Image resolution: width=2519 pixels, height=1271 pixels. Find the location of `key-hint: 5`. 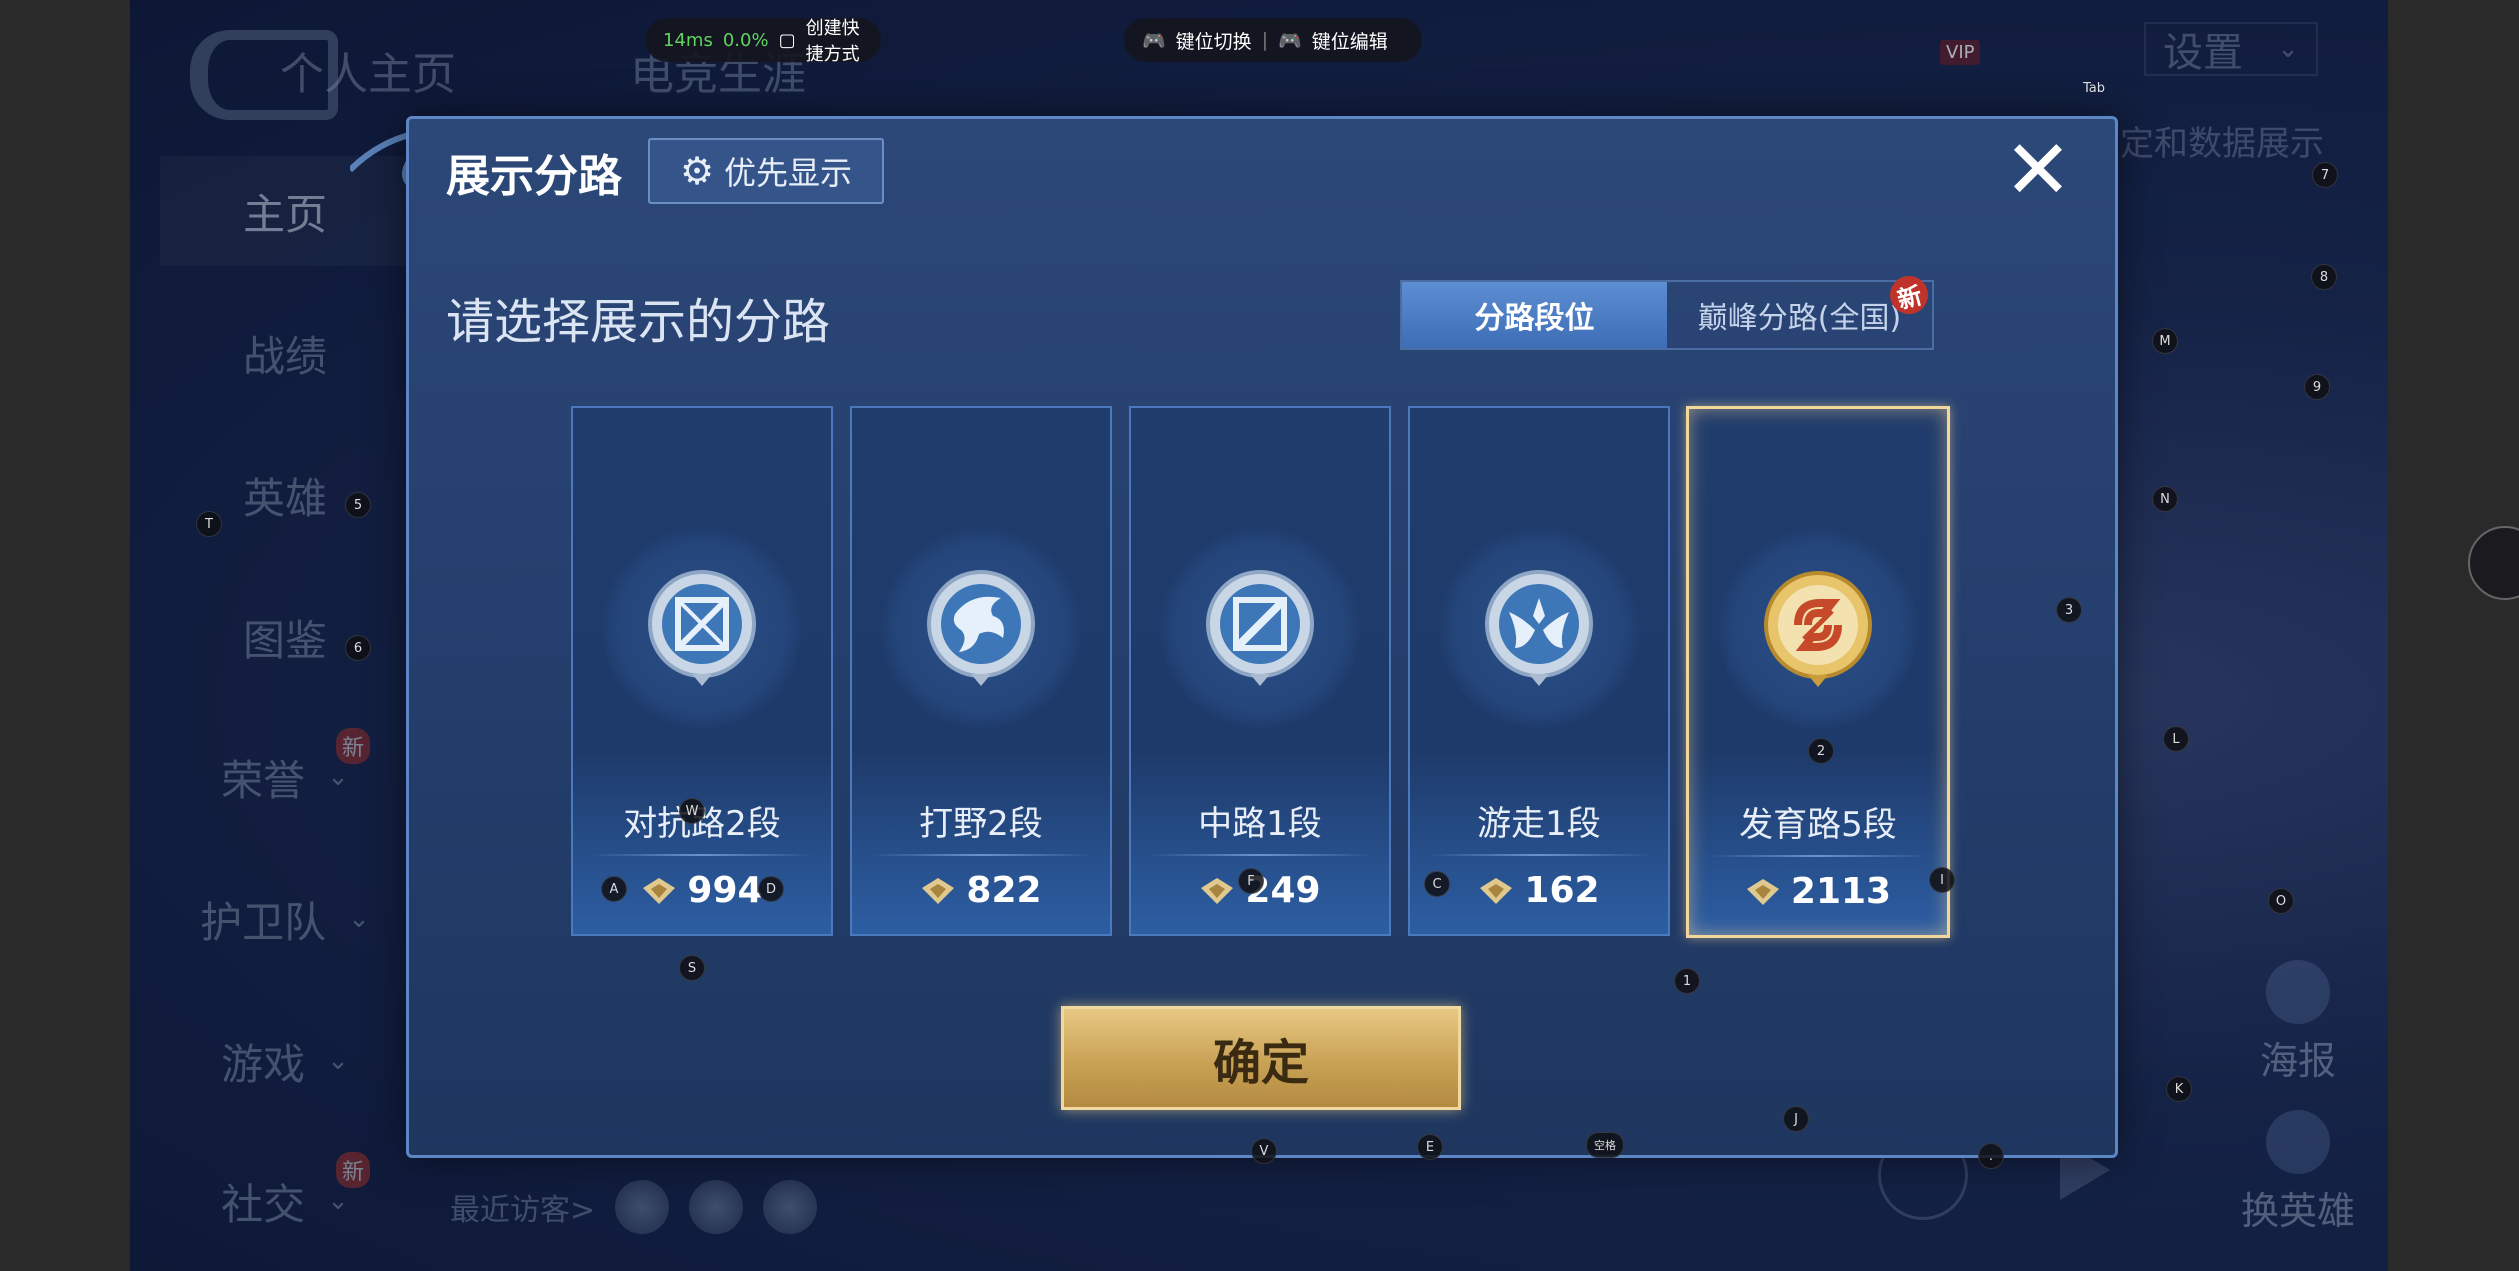

key-hint: 5 is located at coordinates (358, 505).